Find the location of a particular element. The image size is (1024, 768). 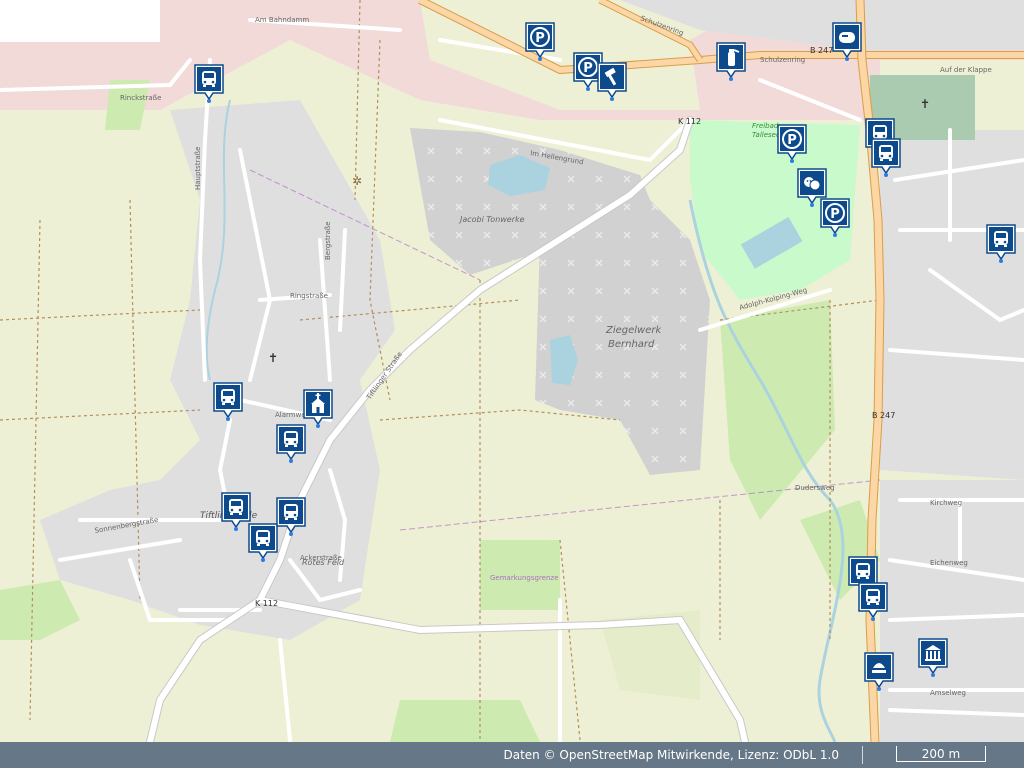

cafe-marker is located at coordinates (879, 672).